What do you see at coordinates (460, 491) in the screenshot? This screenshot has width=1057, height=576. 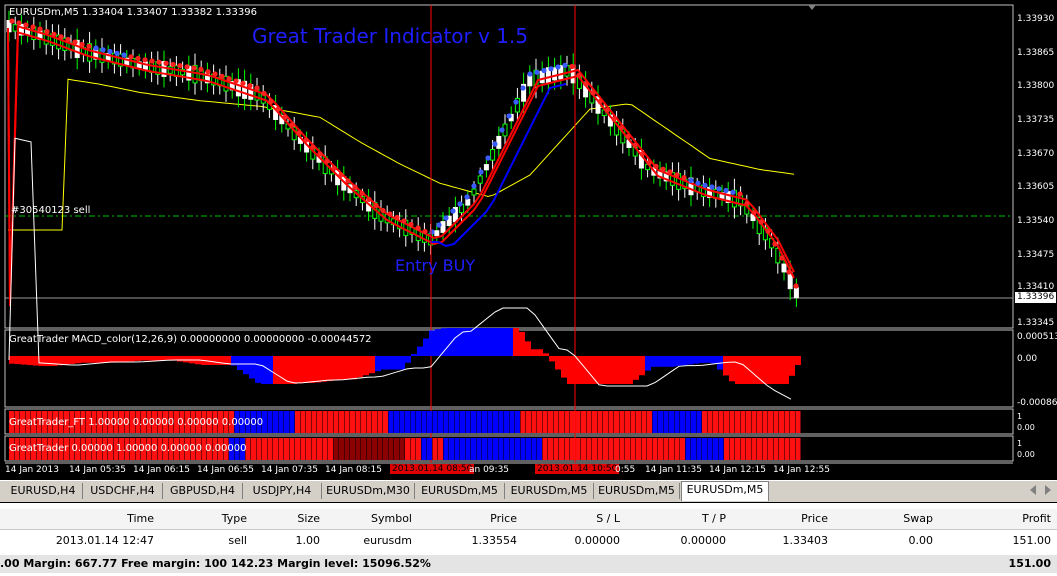 I see `tab-eurusdm-m5-a: EURUSDm,M5` at bounding box center [460, 491].